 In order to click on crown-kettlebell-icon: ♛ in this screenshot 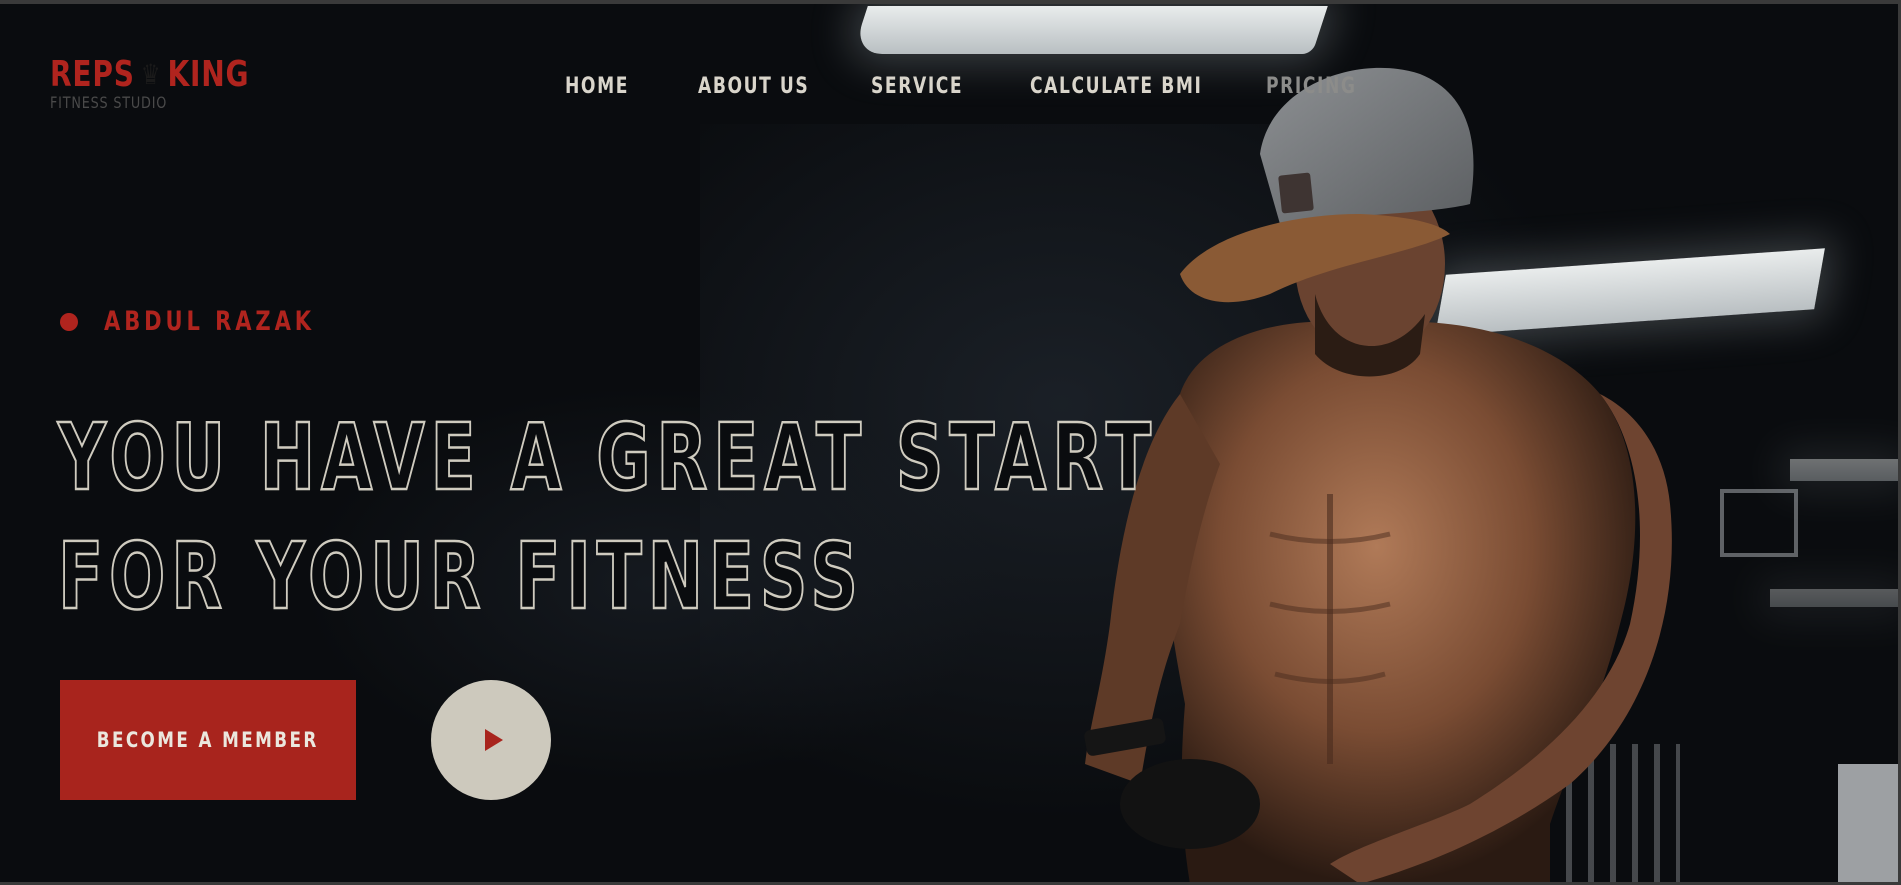, I will do `click(151, 74)`.